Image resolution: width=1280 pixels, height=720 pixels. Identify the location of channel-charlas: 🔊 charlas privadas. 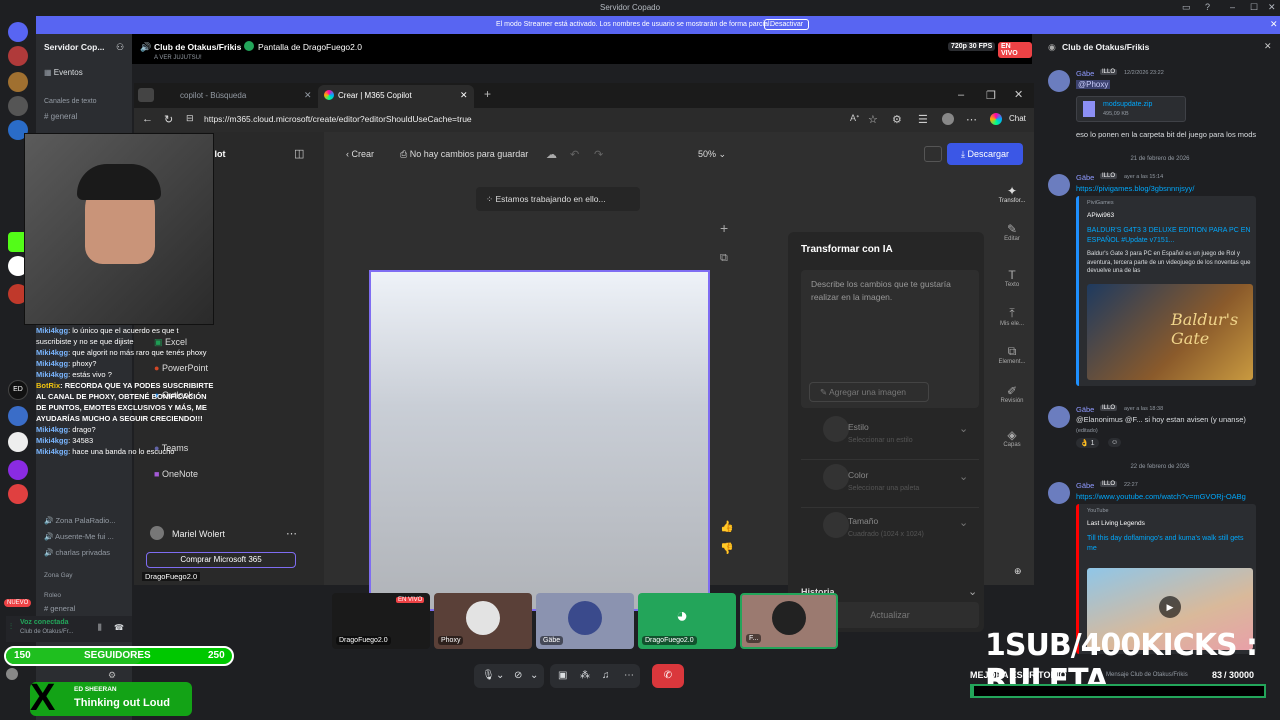
(77, 552).